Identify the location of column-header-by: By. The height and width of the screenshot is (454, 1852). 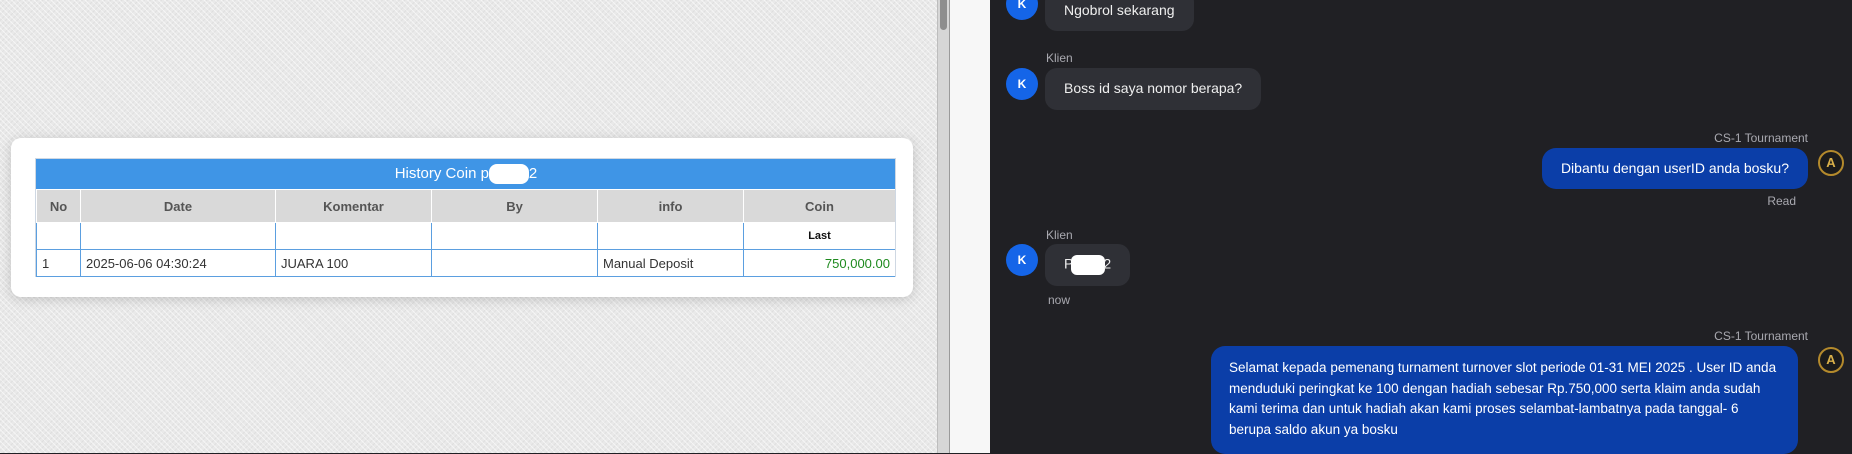
(514, 206).